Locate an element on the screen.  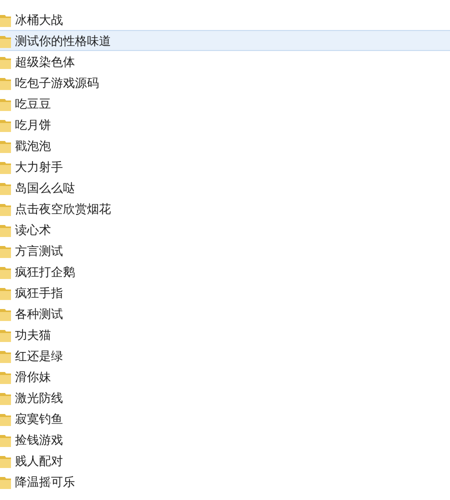
folder-row: 测试你的性格味道 is located at coordinates (225, 40).